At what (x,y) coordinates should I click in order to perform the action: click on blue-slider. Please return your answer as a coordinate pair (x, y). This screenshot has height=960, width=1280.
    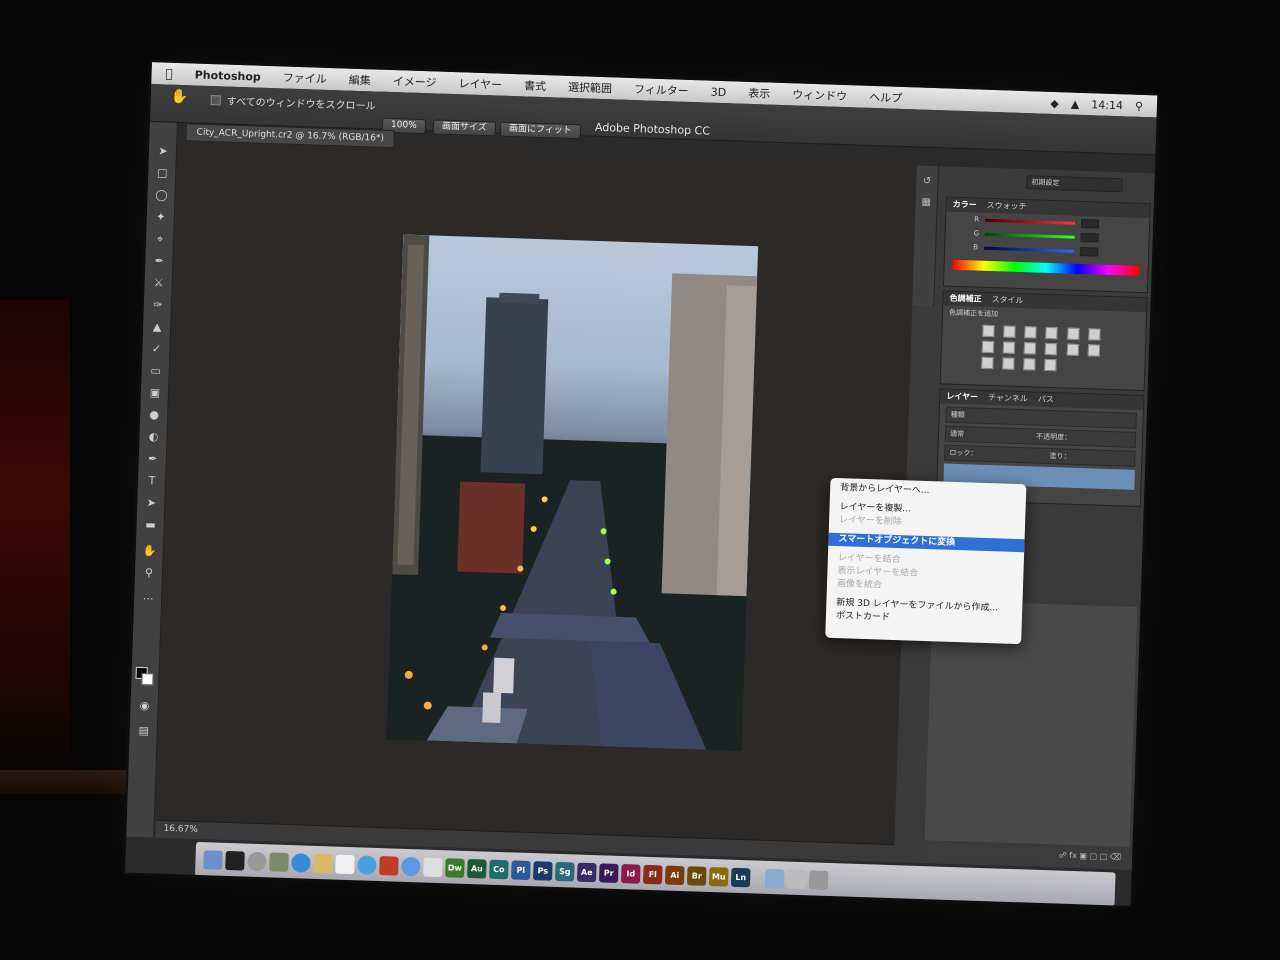
    Looking at the image, I should click on (1029, 249).